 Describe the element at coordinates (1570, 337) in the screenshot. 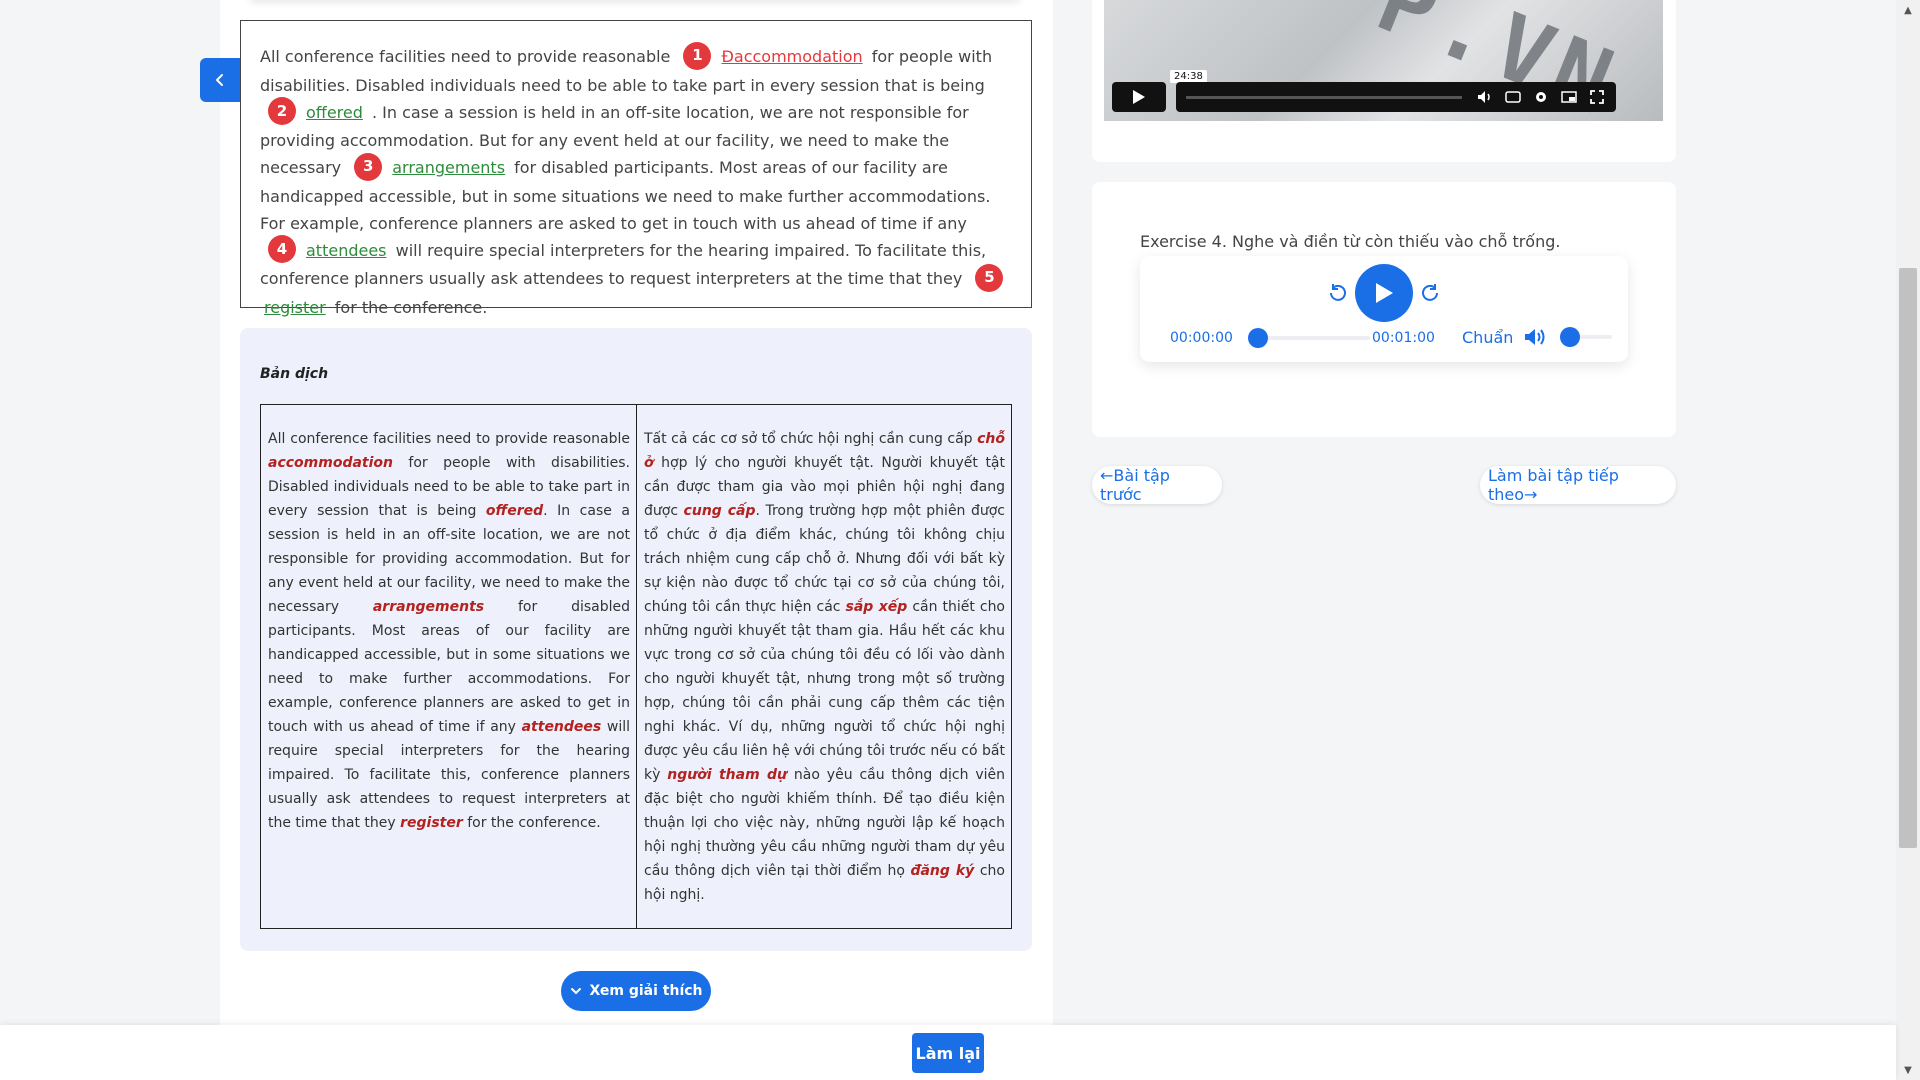

I see `volume-slider-handle` at that location.